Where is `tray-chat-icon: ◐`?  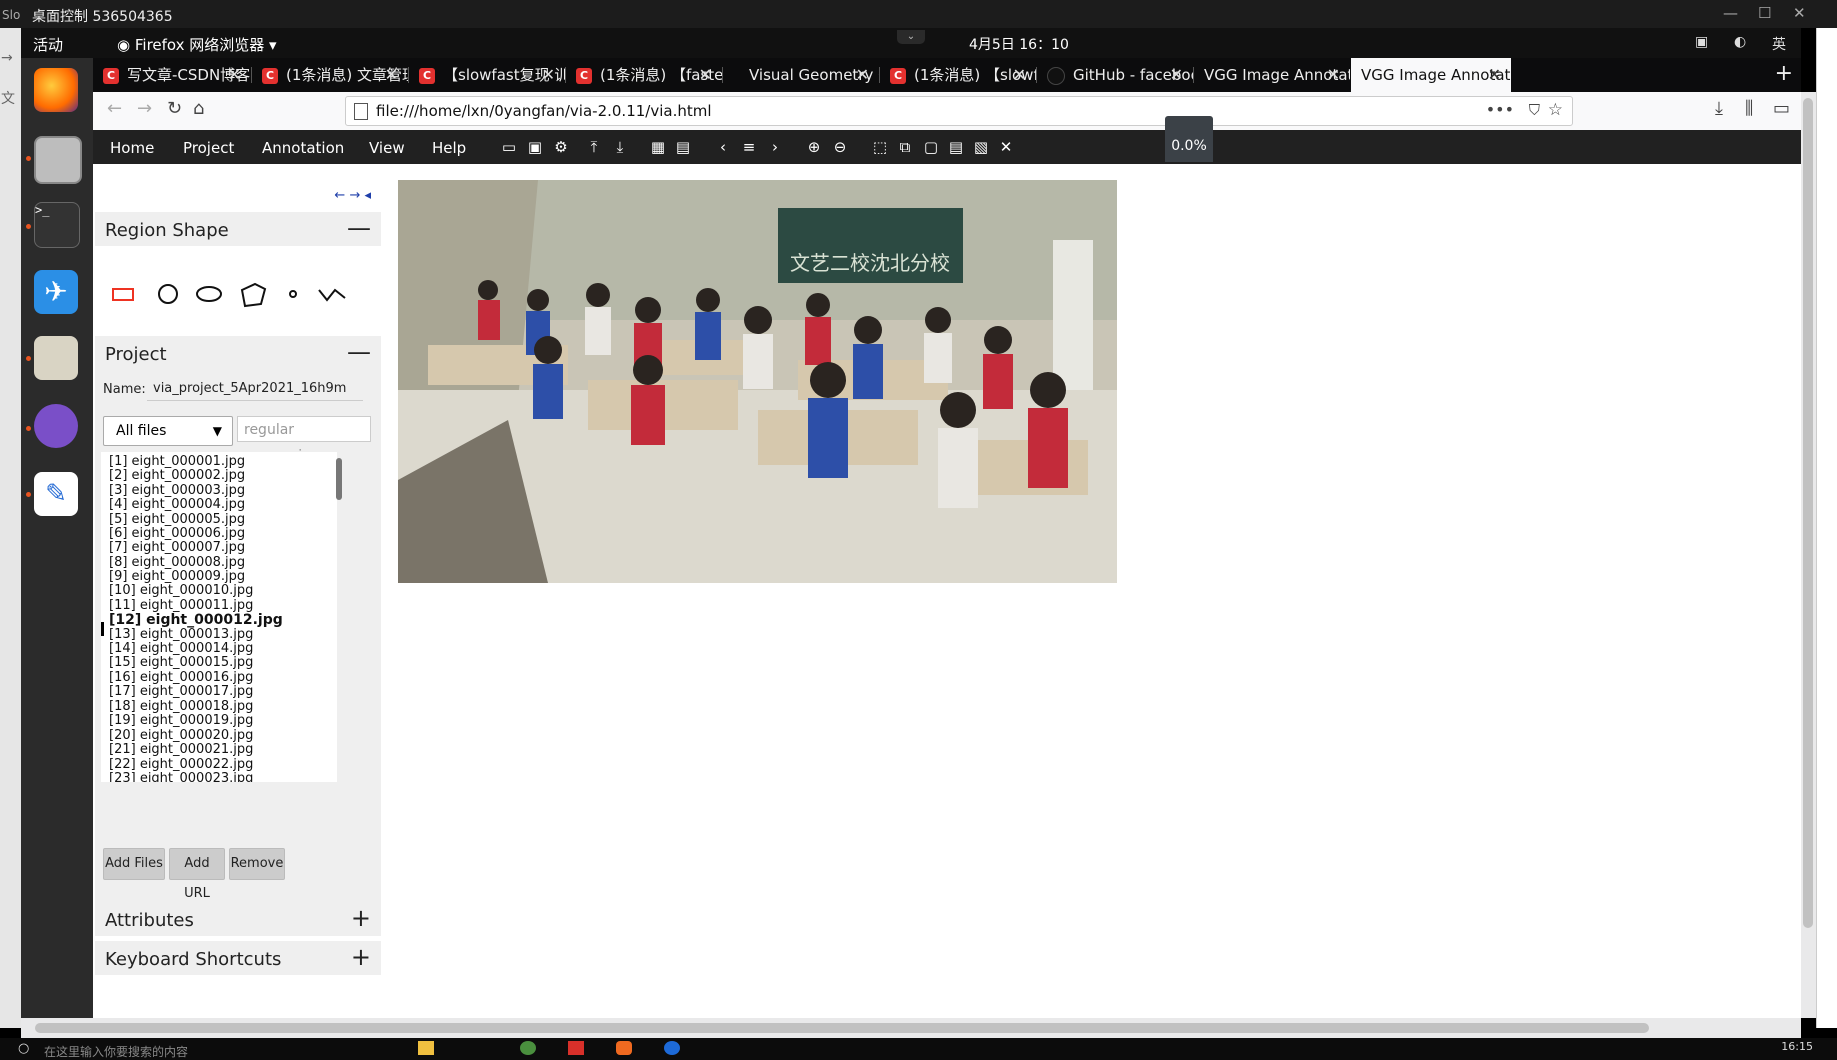
tray-chat-icon: ◐ is located at coordinates (1740, 42).